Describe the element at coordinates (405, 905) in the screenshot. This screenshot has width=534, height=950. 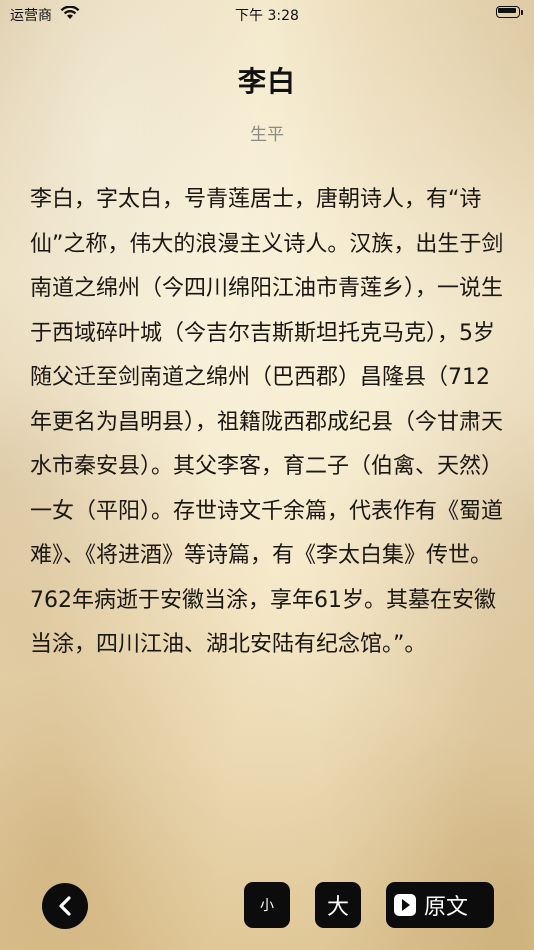
I see `play-icon` at that location.